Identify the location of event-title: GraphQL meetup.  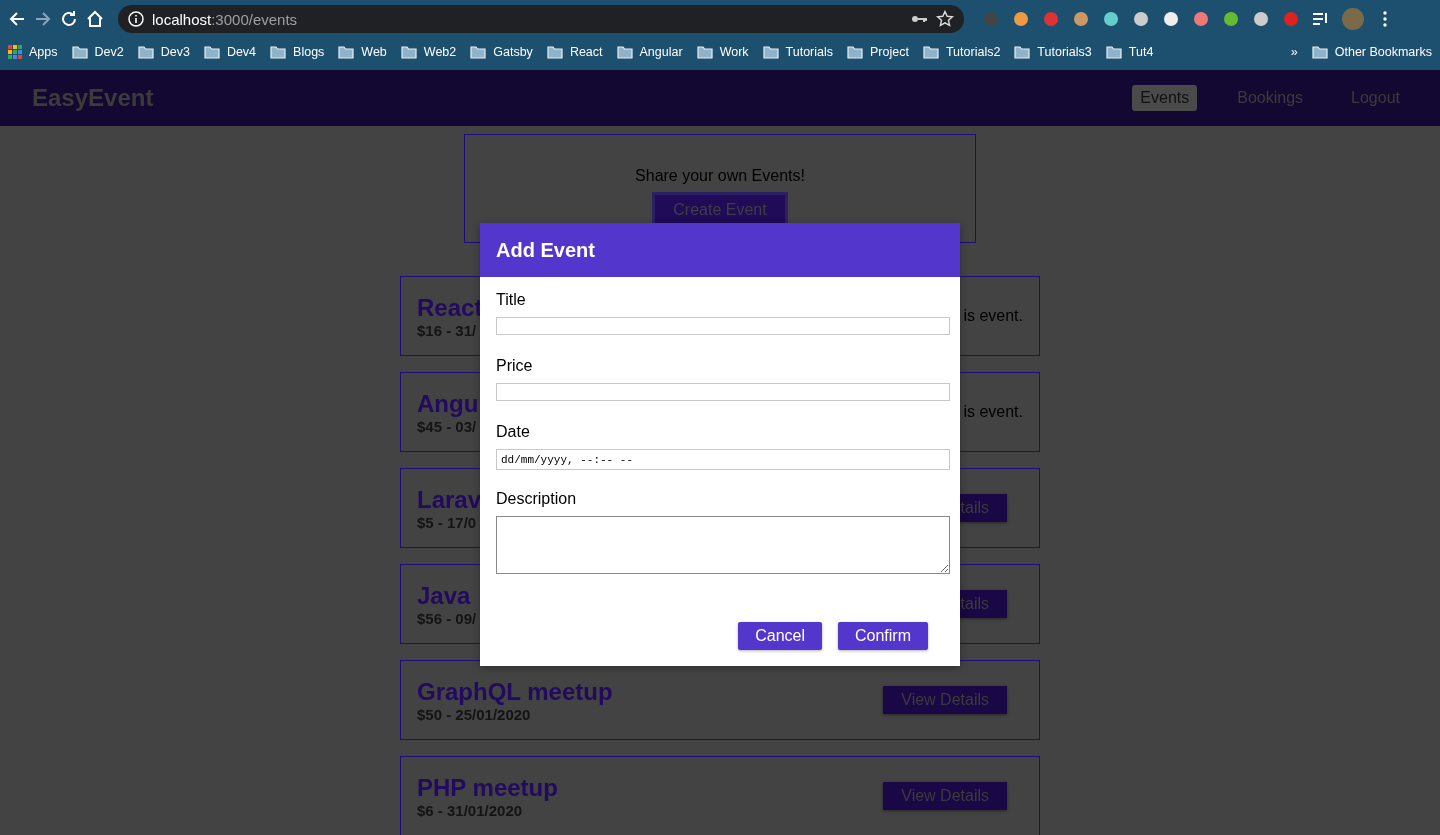
(515, 691).